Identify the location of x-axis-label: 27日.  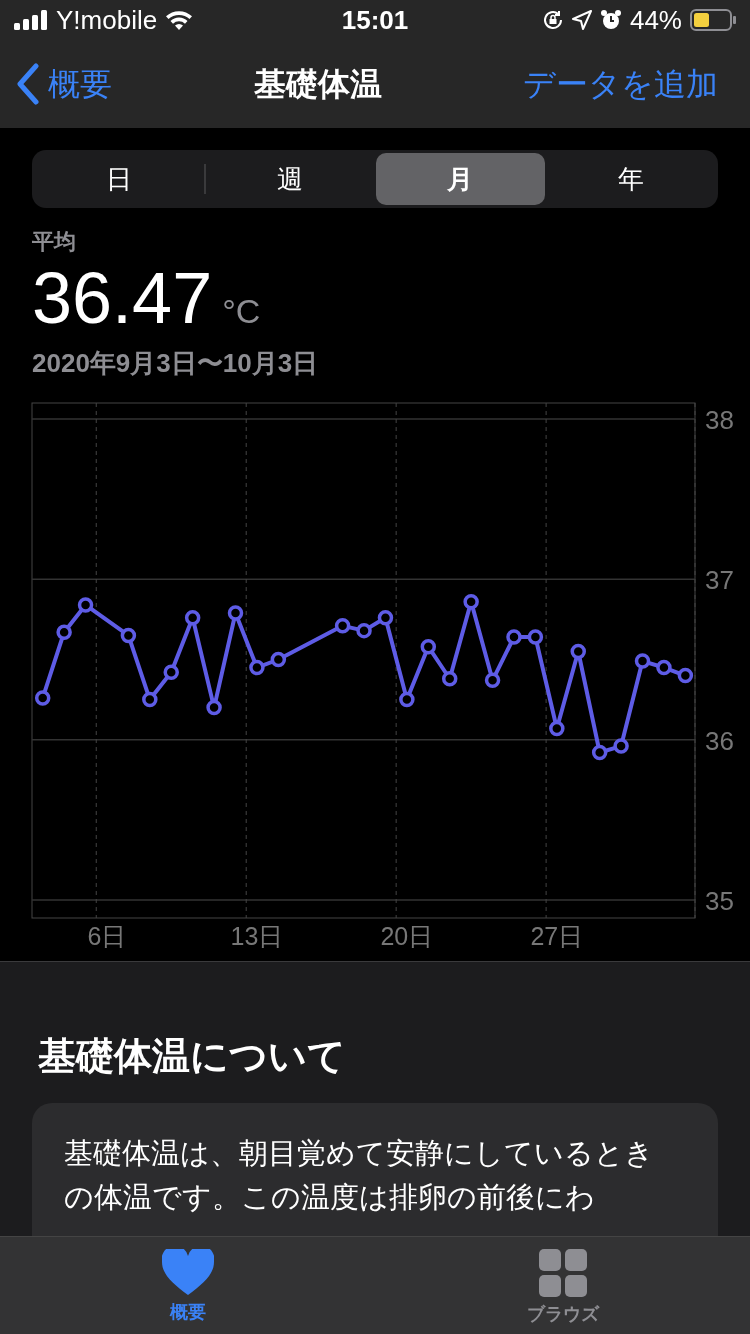
(557, 936).